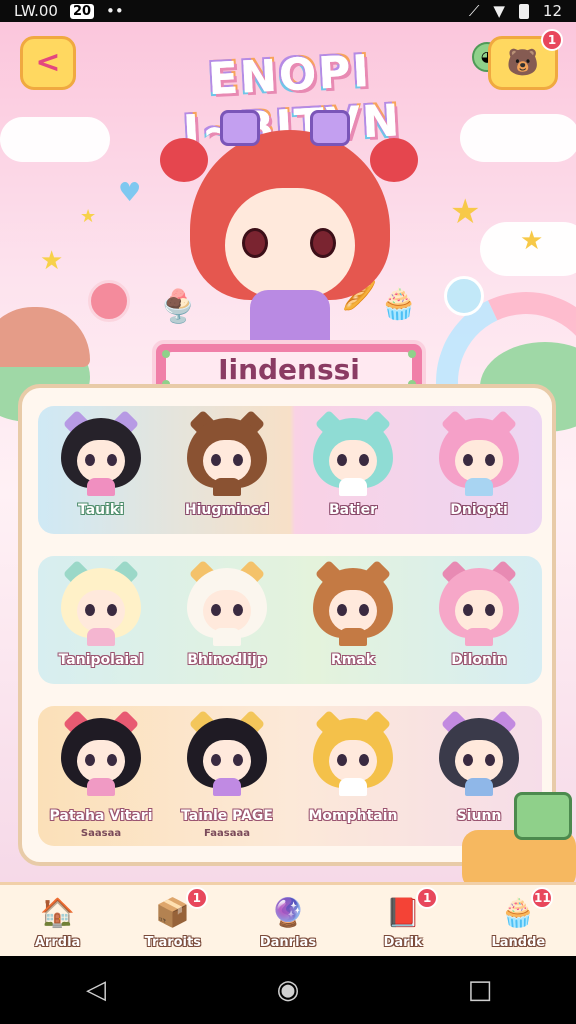 This screenshot has width=576, height=1024. Describe the element at coordinates (101, 776) in the screenshot. I see `character-card: Pataha Vitari Saasaa` at that location.